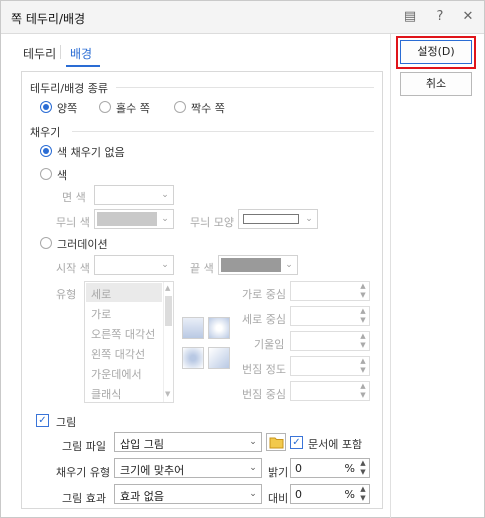 The width and height of the screenshot is (485, 518). I want to click on title-bar: 쪽 테두리/배경 ▤ ? ✕, so click(242, 17).